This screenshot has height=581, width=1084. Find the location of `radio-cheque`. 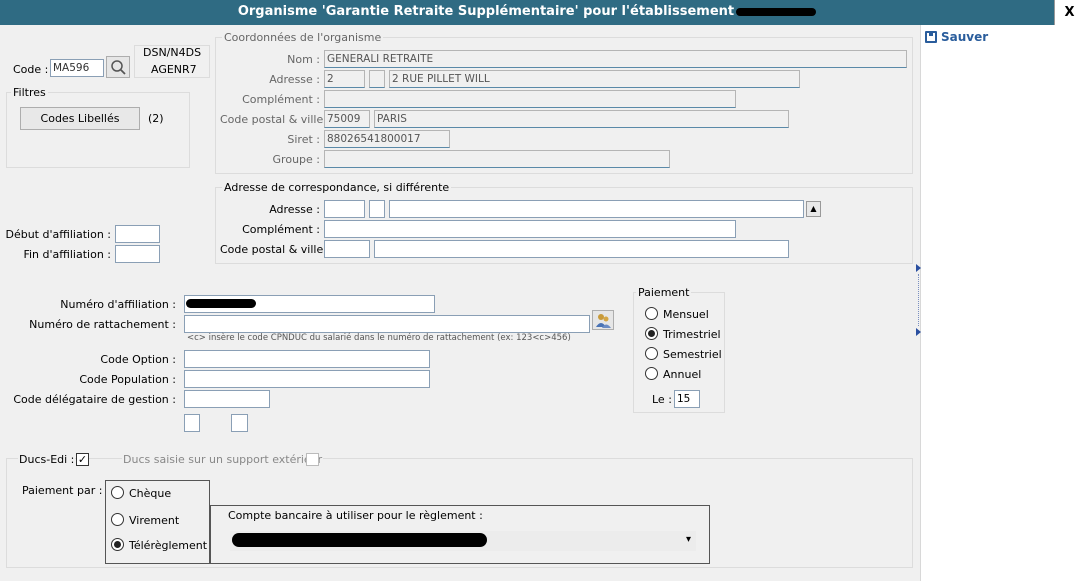

radio-cheque is located at coordinates (117, 492).